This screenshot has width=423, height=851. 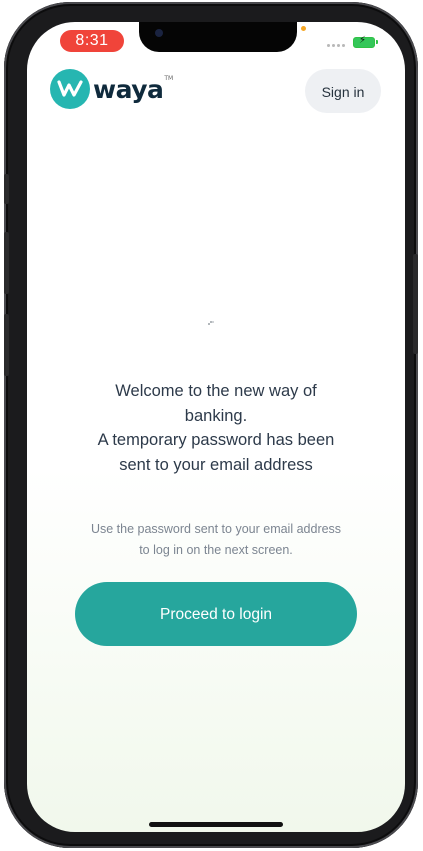 I want to click on sign-in-button: Sign in, so click(x=343, y=91).